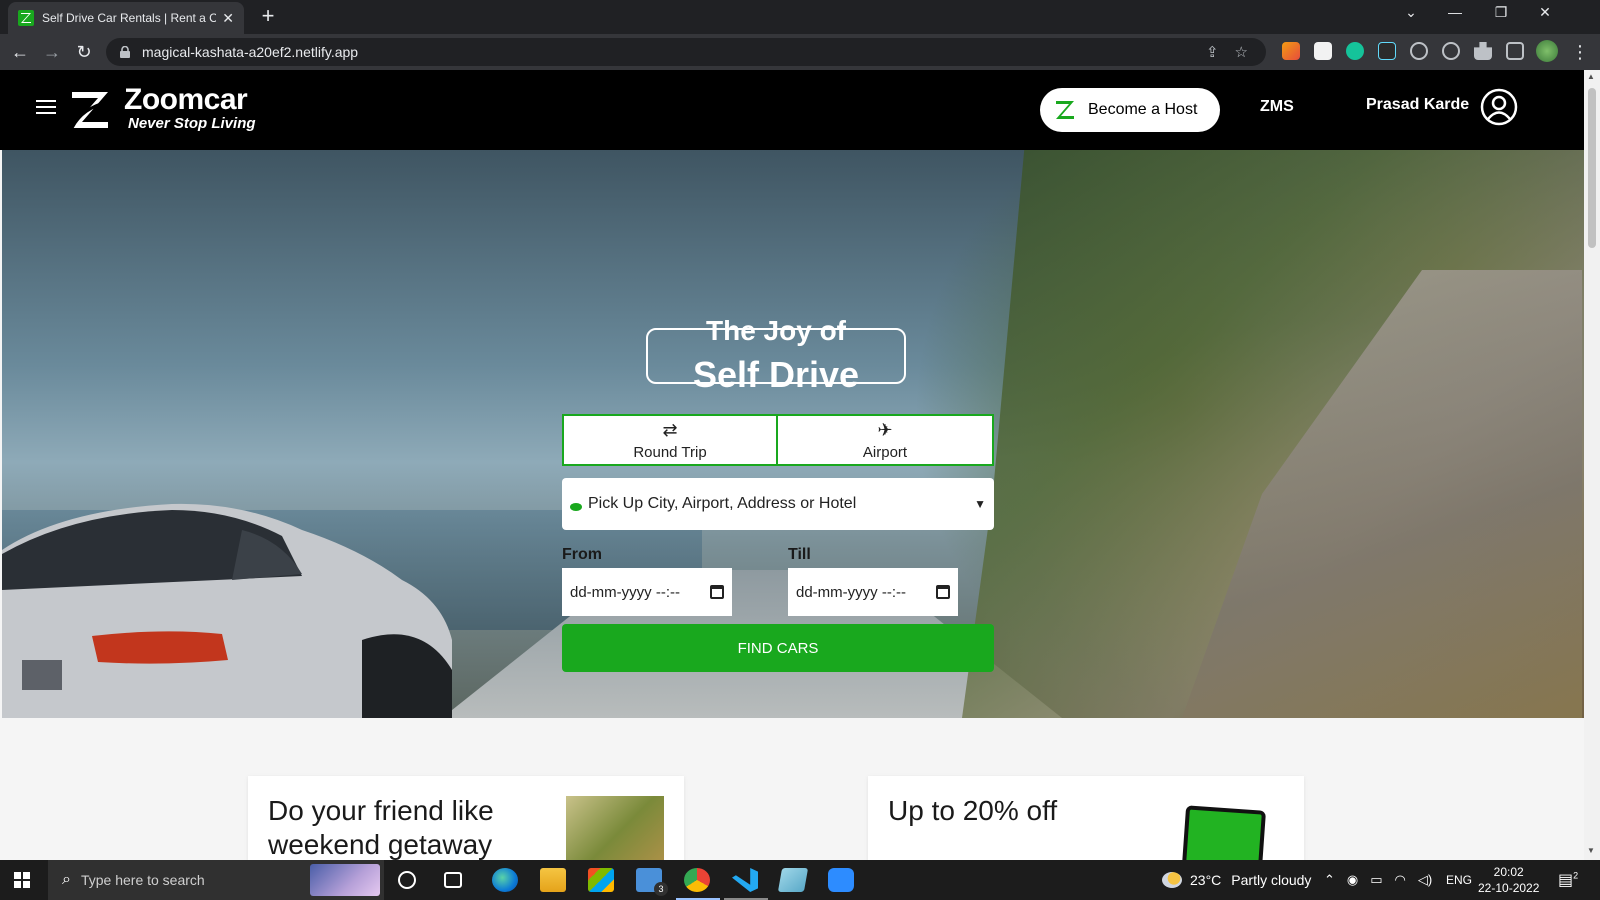 This screenshot has width=1600, height=900. I want to click on till-datetime-value: dd-mm-yyyy --:--, so click(851, 592).